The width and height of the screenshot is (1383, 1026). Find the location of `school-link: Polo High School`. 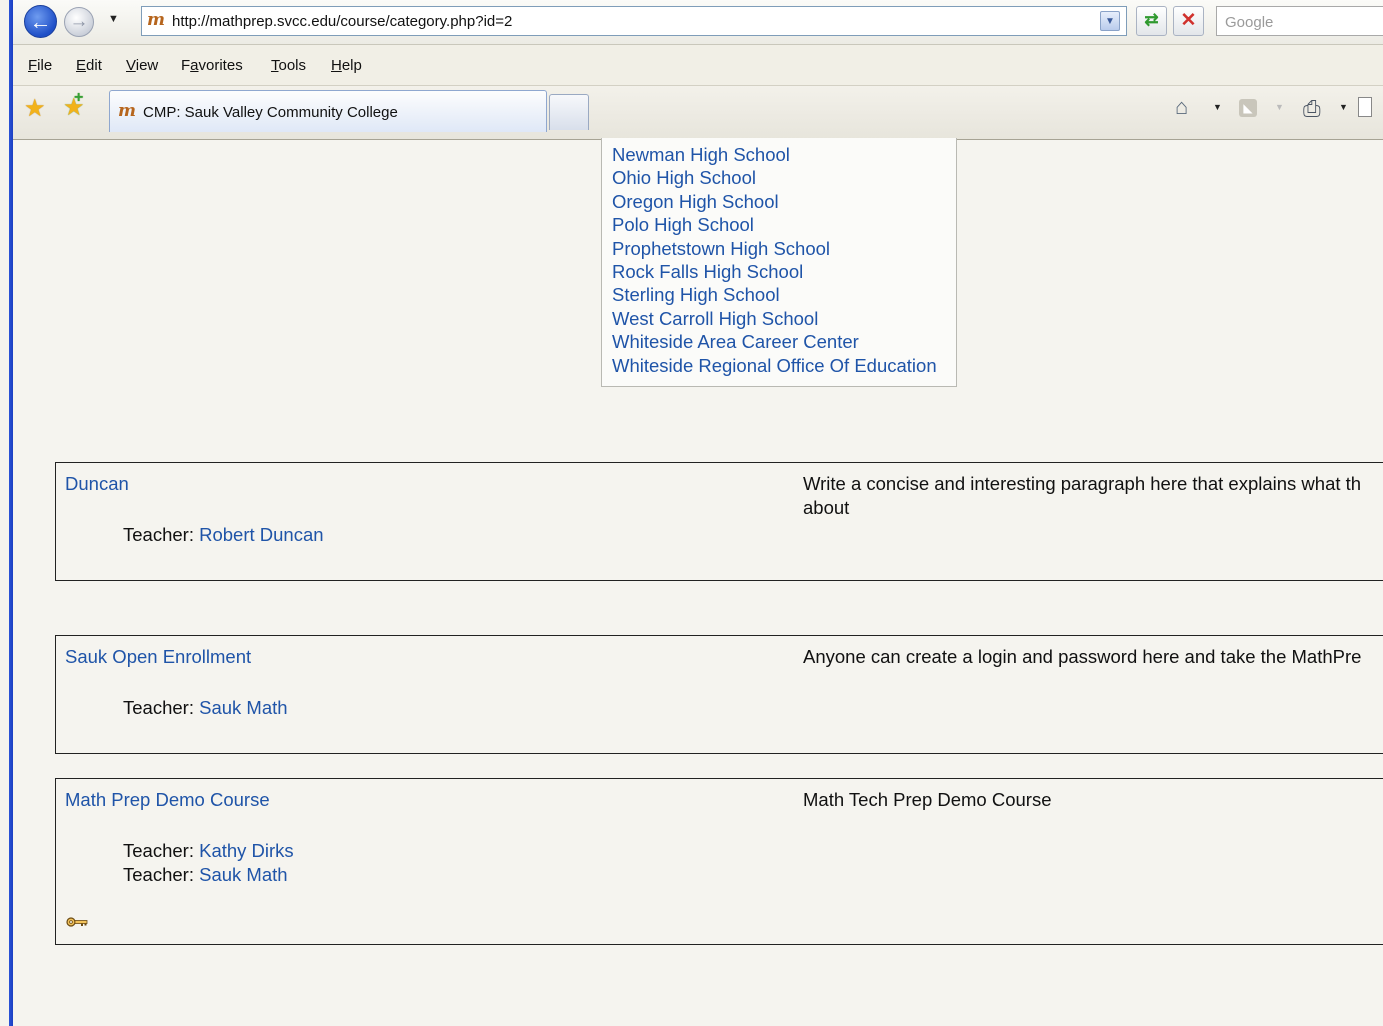

school-link: Polo High School is located at coordinates (683, 224).